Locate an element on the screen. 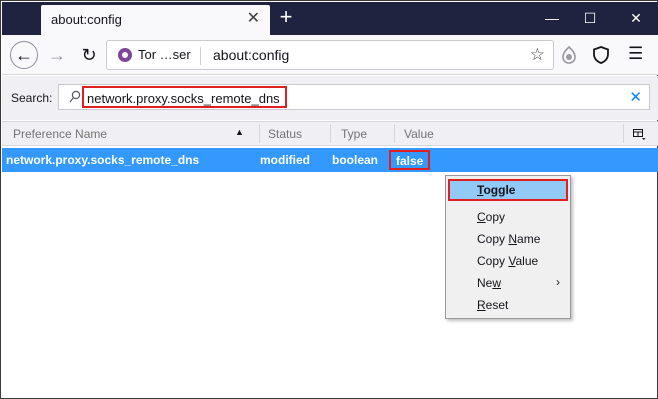  menu-item-toggle: Toggle is located at coordinates (508, 190).